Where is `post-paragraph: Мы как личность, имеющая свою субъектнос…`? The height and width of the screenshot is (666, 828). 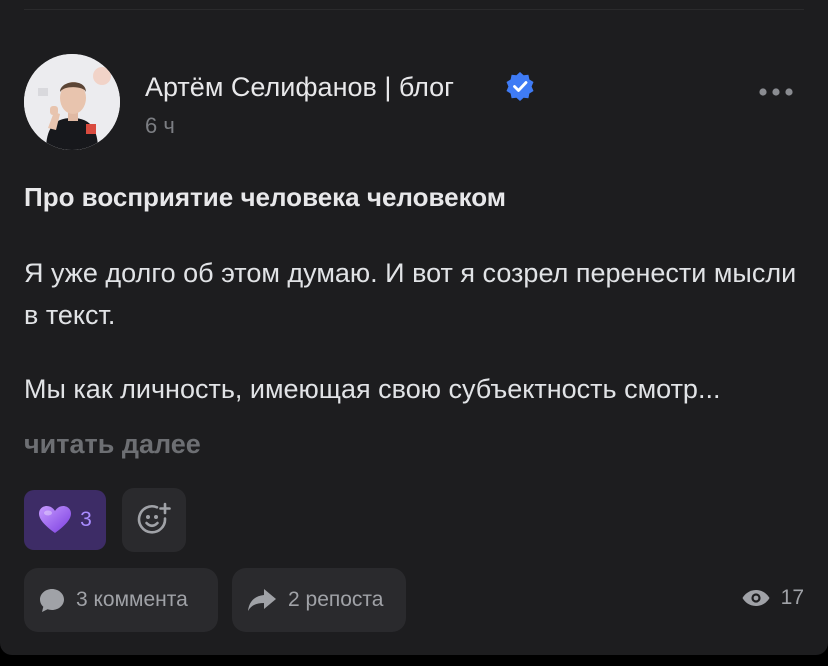
post-paragraph: Мы как личность, имеющая свою субъектнос… is located at coordinates (372, 389).